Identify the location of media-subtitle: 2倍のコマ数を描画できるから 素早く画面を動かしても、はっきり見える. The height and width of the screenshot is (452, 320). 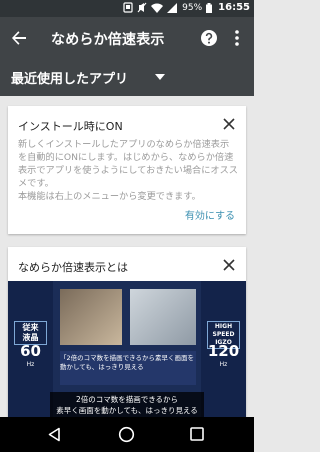
(127, 404).